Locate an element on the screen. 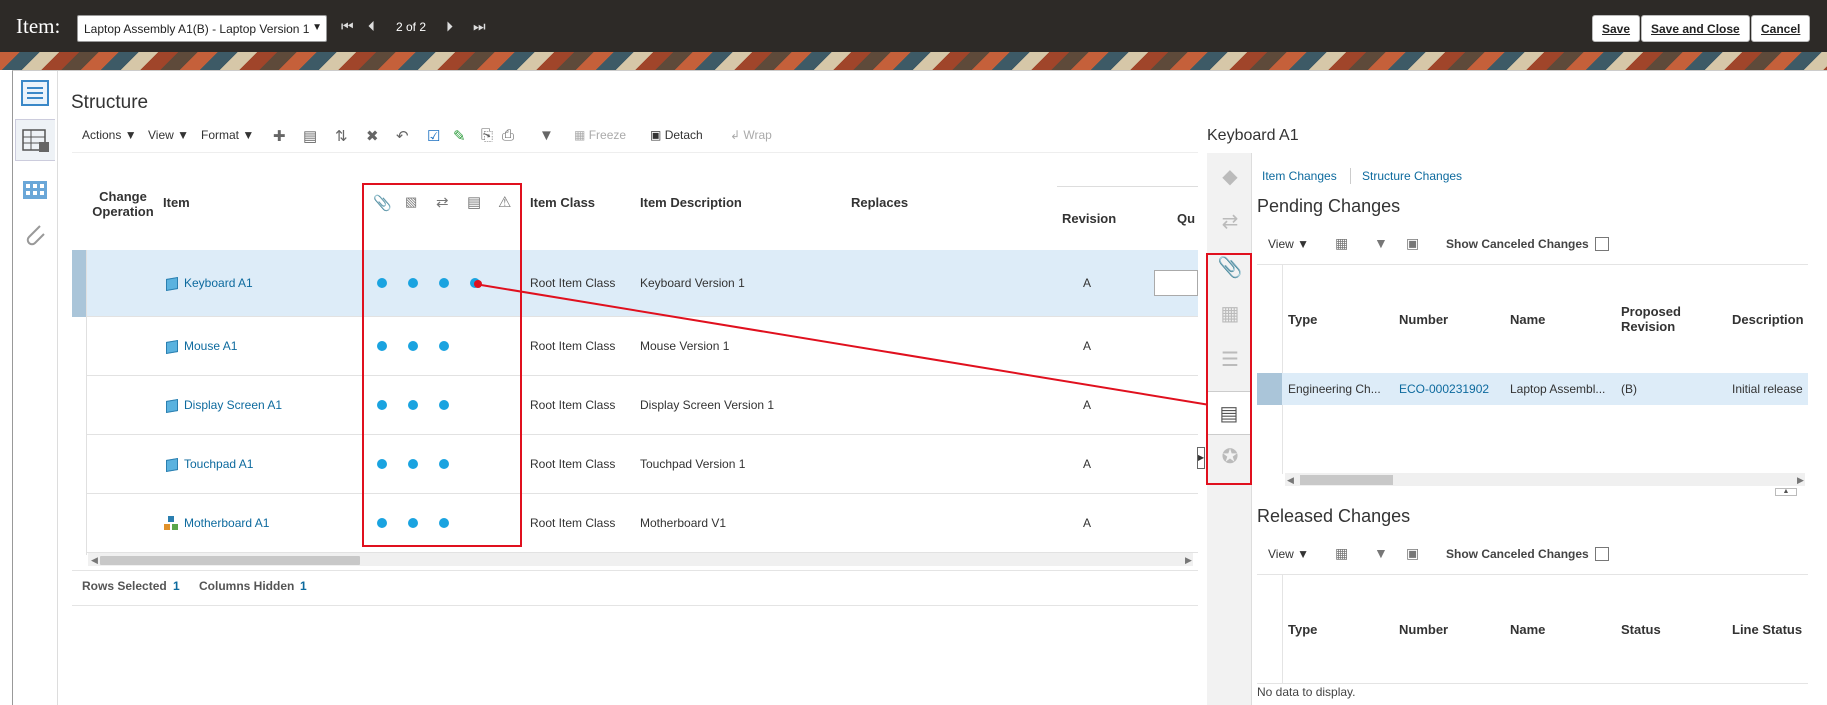 The image size is (1827, 705). highlight-box-side-rail is located at coordinates (1229, 369).